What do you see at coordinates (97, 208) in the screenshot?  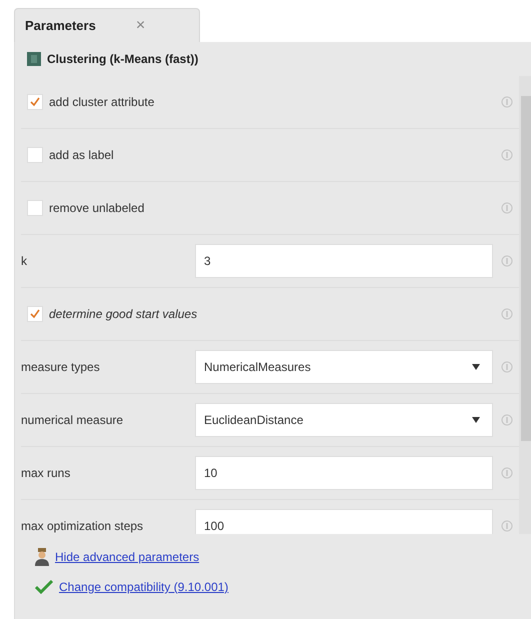 I see `checkbox-label: remove unlabeled` at bounding box center [97, 208].